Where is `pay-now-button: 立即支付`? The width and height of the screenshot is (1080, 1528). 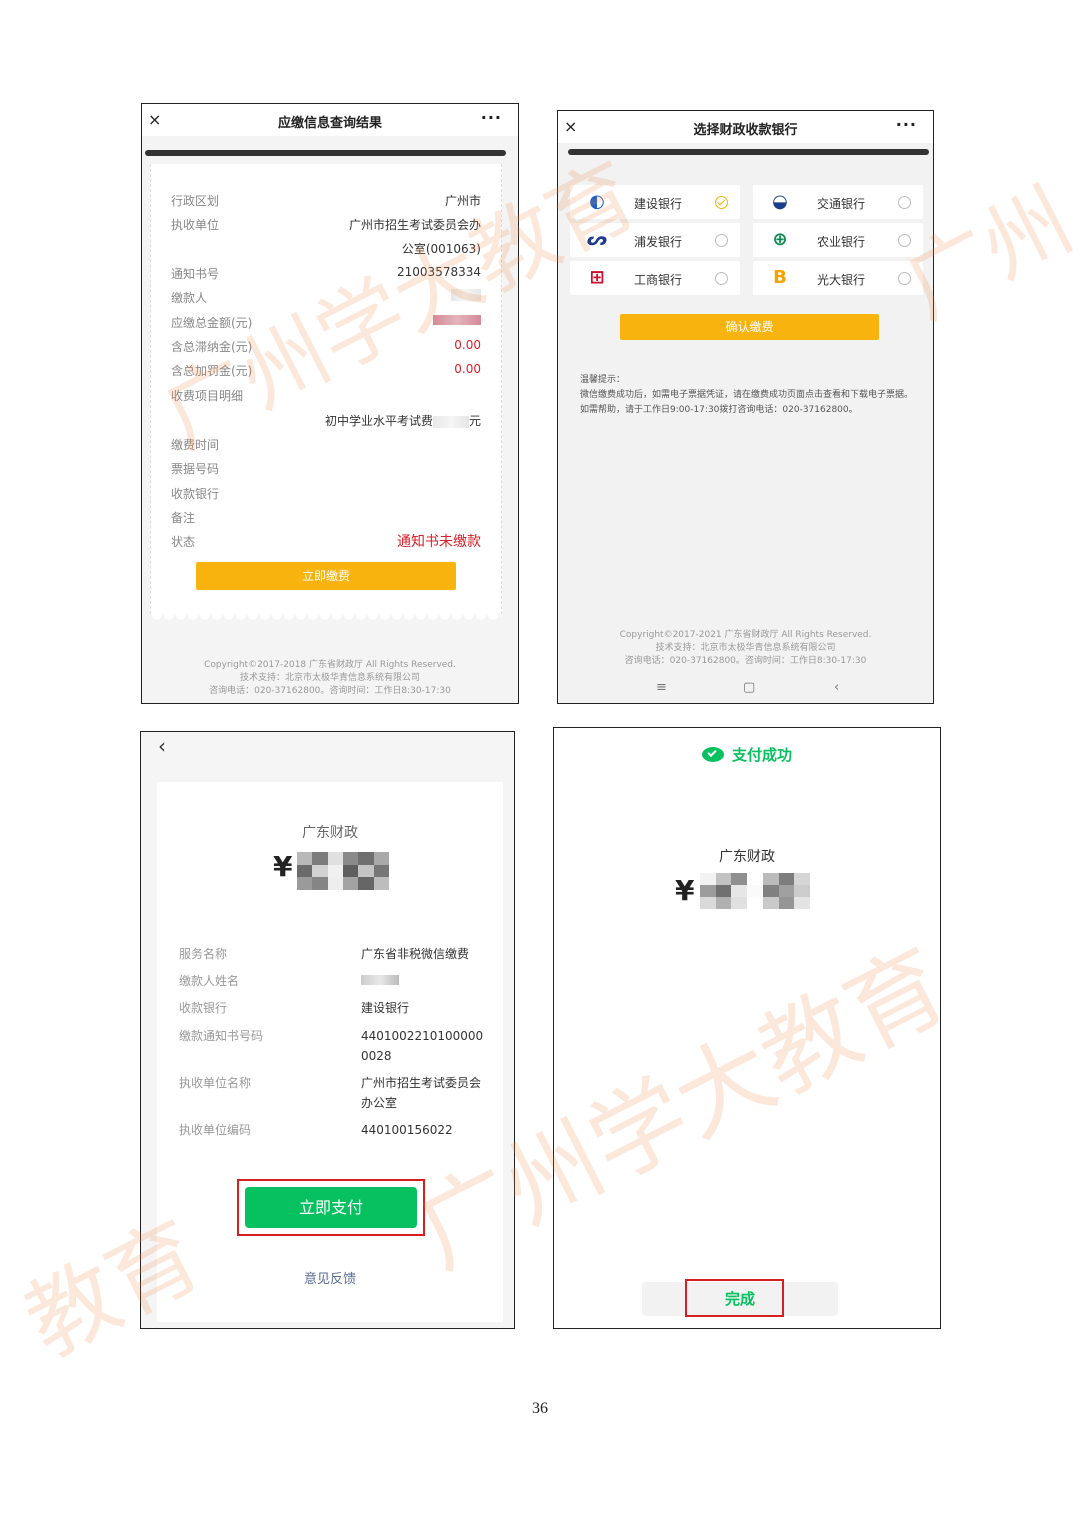
pay-now-button: 立即支付 is located at coordinates (331, 1207).